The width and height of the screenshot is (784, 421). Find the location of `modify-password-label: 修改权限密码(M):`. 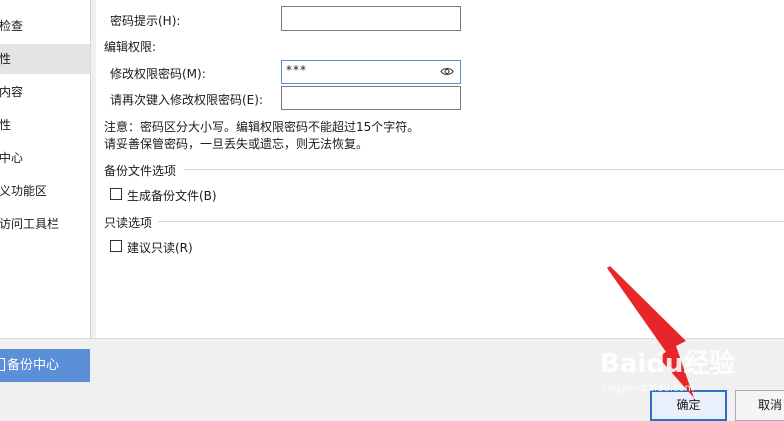

modify-password-label: 修改权限密码(M): is located at coordinates (158, 74).